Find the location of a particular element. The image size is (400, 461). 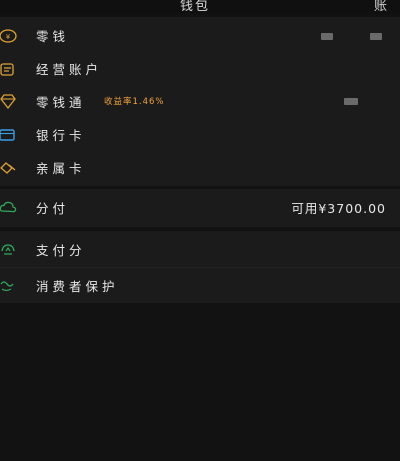

list-item-payment-score: 支付分 is located at coordinates (200, 249).